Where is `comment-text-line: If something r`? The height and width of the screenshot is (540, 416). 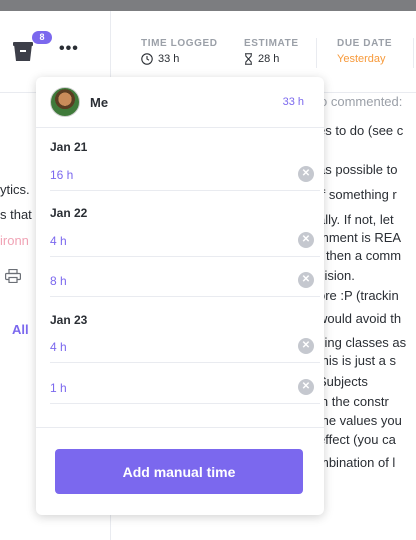 comment-text-line: If something r is located at coordinates (357, 194).